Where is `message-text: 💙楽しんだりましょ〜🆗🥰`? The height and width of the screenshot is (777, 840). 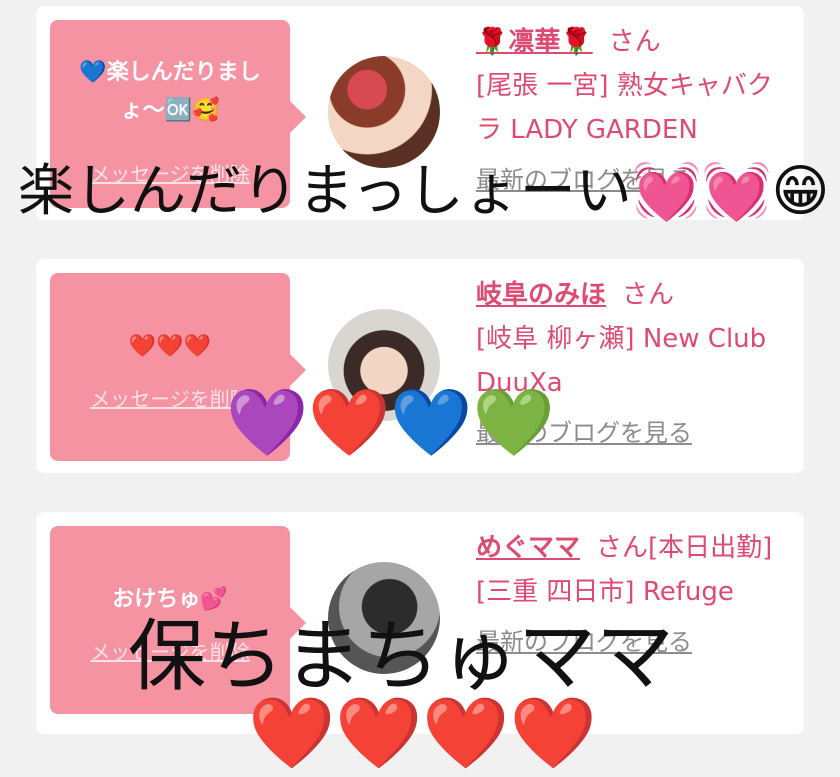 message-text: 💙楽しんだりましょ〜🆗🥰 is located at coordinates (170, 91).